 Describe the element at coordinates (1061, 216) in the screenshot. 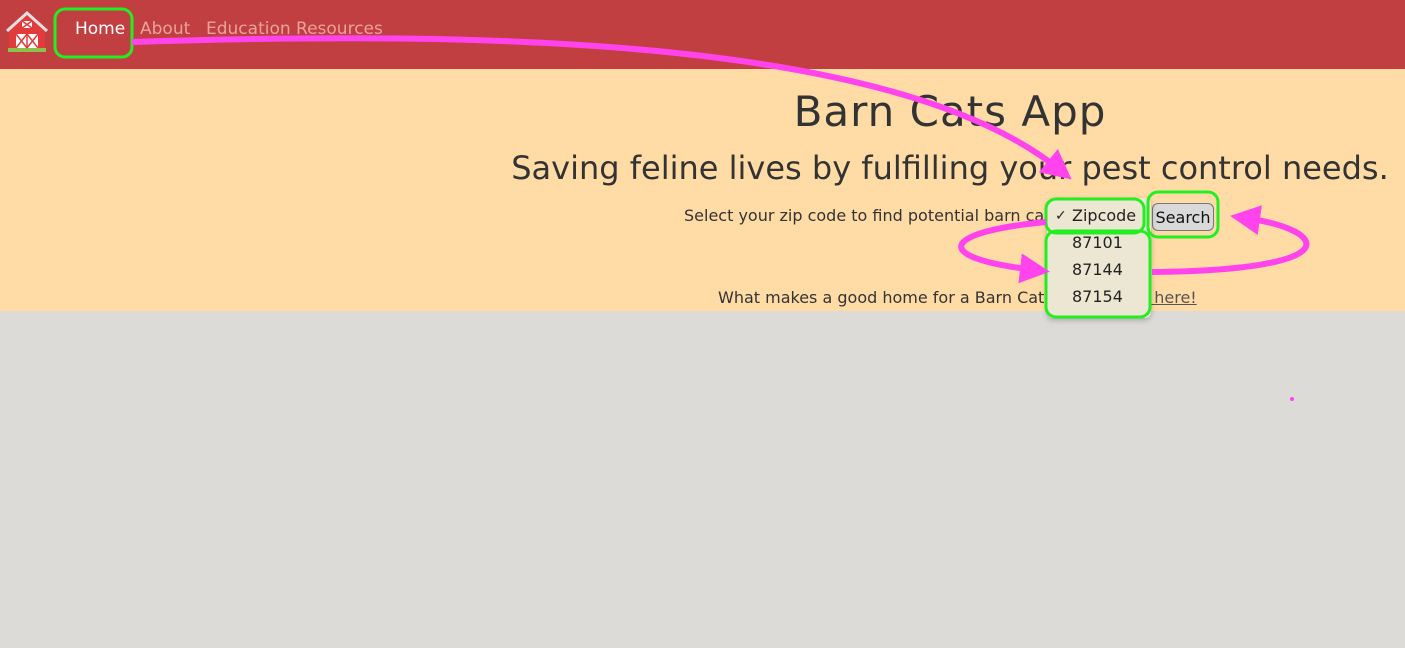

I see `checkmark-icon: ✓` at that location.